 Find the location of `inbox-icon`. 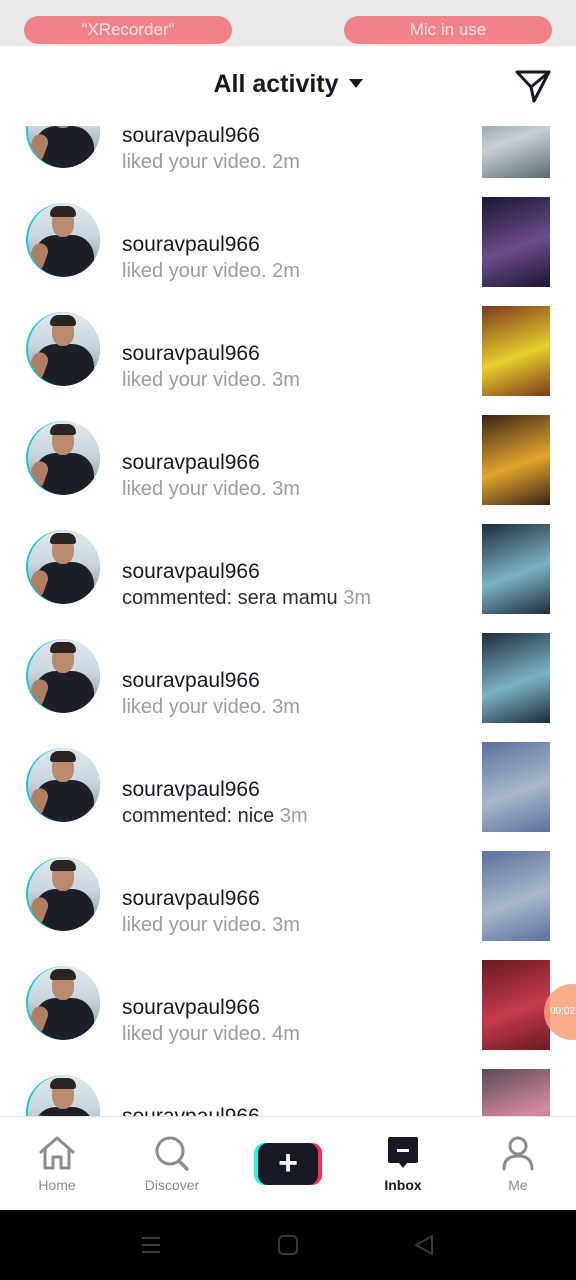

inbox-icon is located at coordinates (403, 1152).